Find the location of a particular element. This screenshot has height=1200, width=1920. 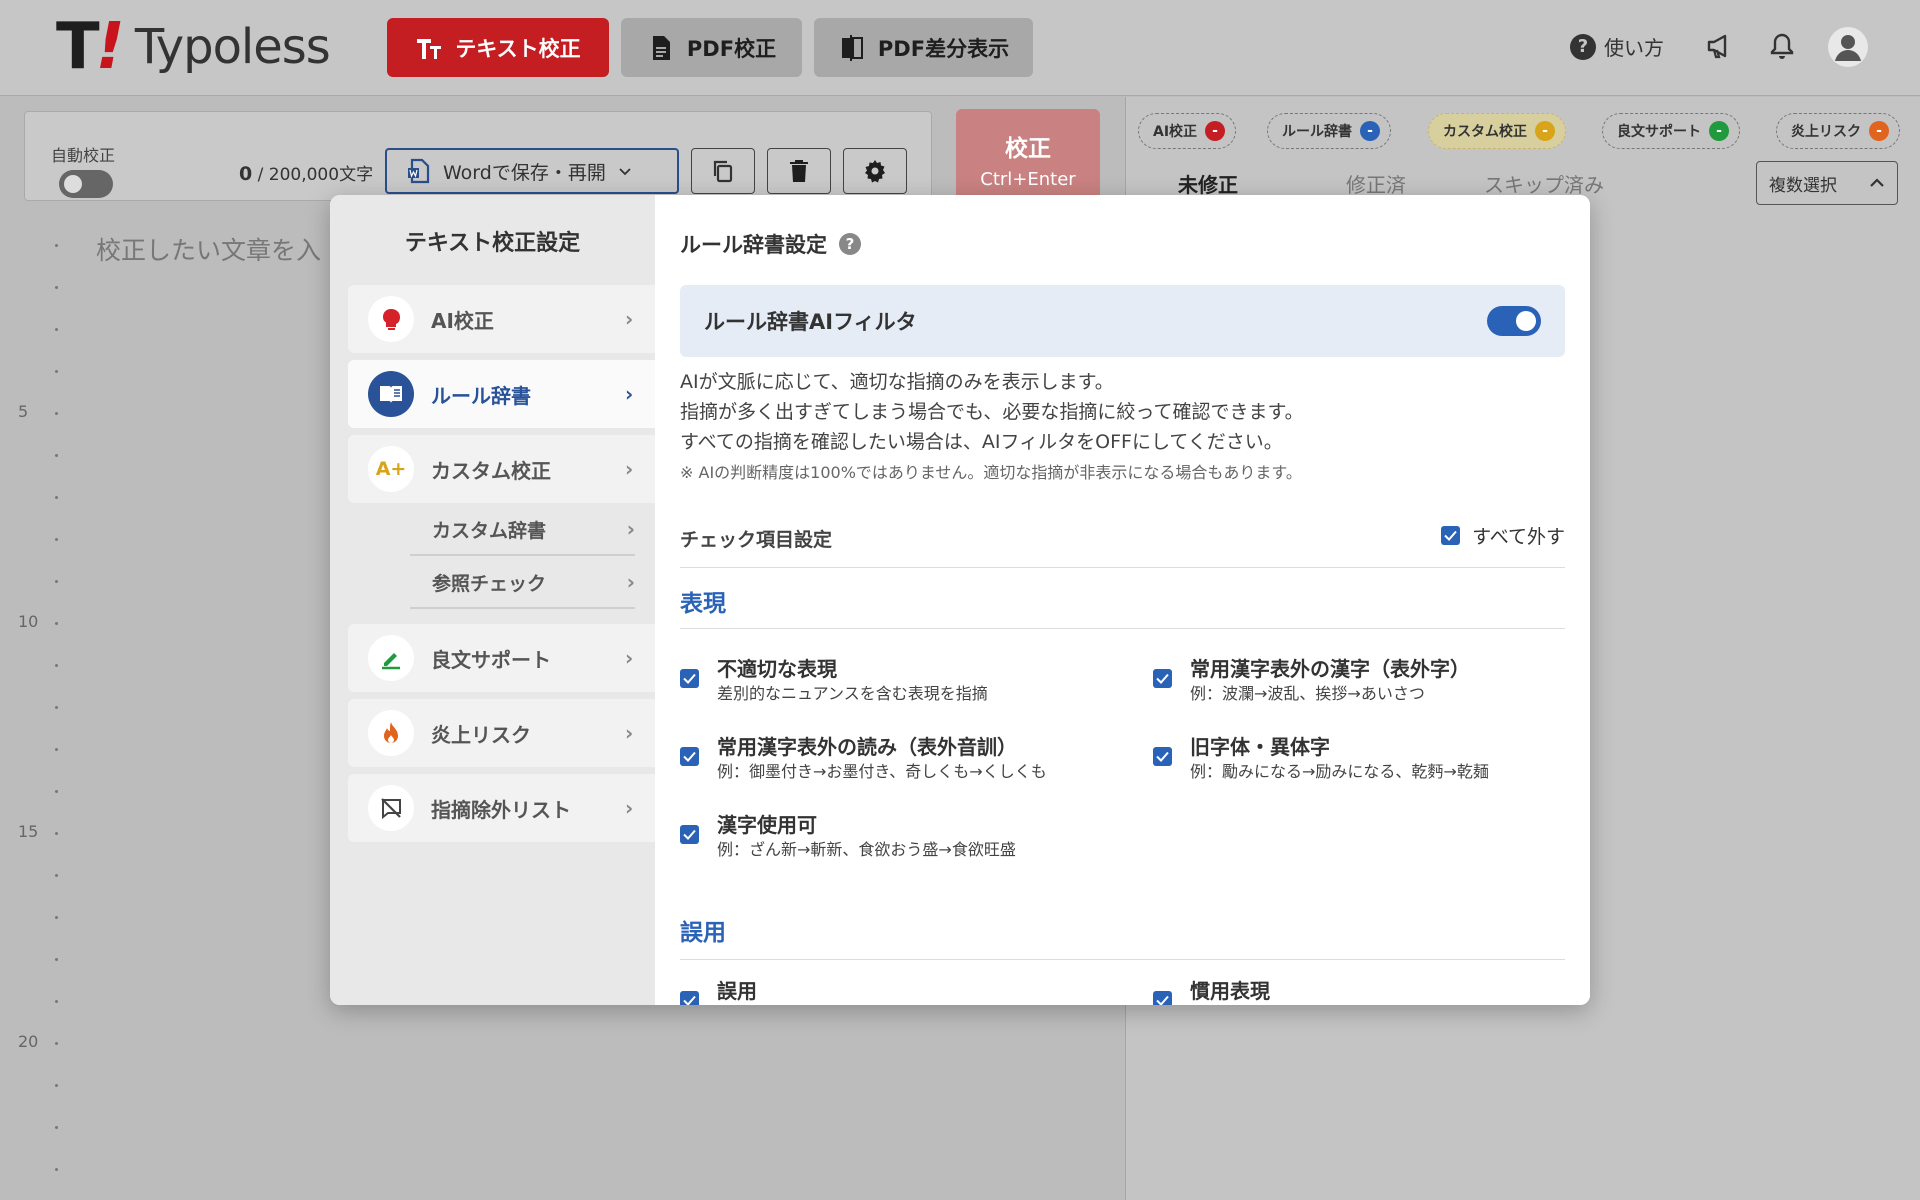

typoless-logo: T! Typoless is located at coordinates (193, 47).